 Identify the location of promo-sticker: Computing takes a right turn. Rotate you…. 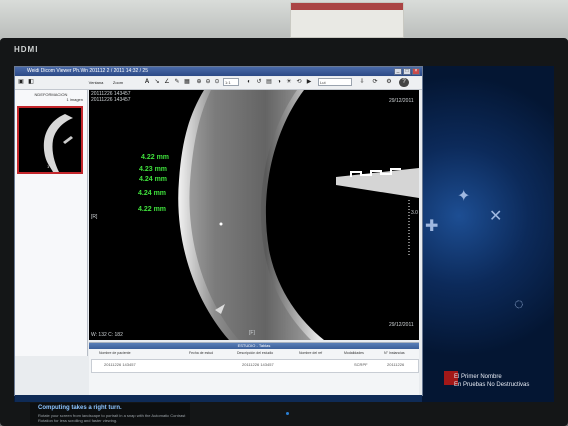
(110, 414).